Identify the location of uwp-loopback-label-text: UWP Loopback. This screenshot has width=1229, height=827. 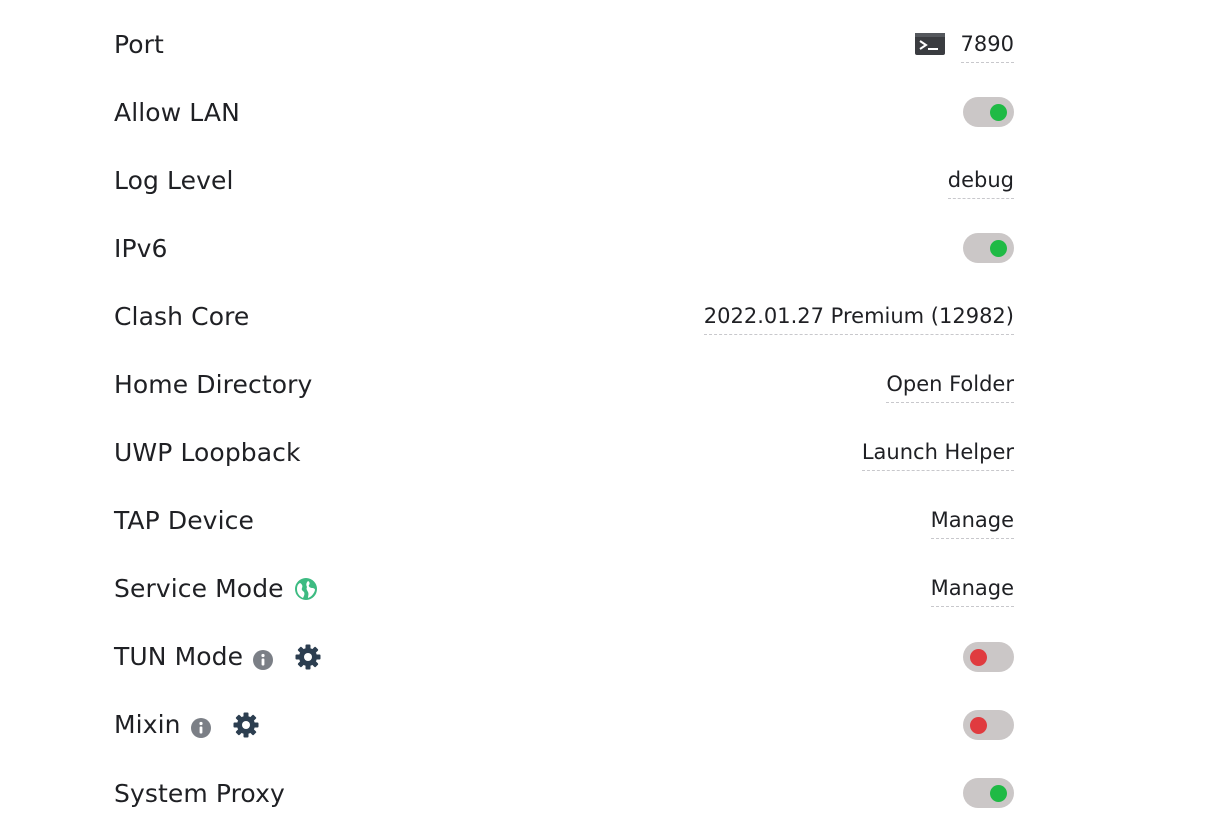
(207, 453).